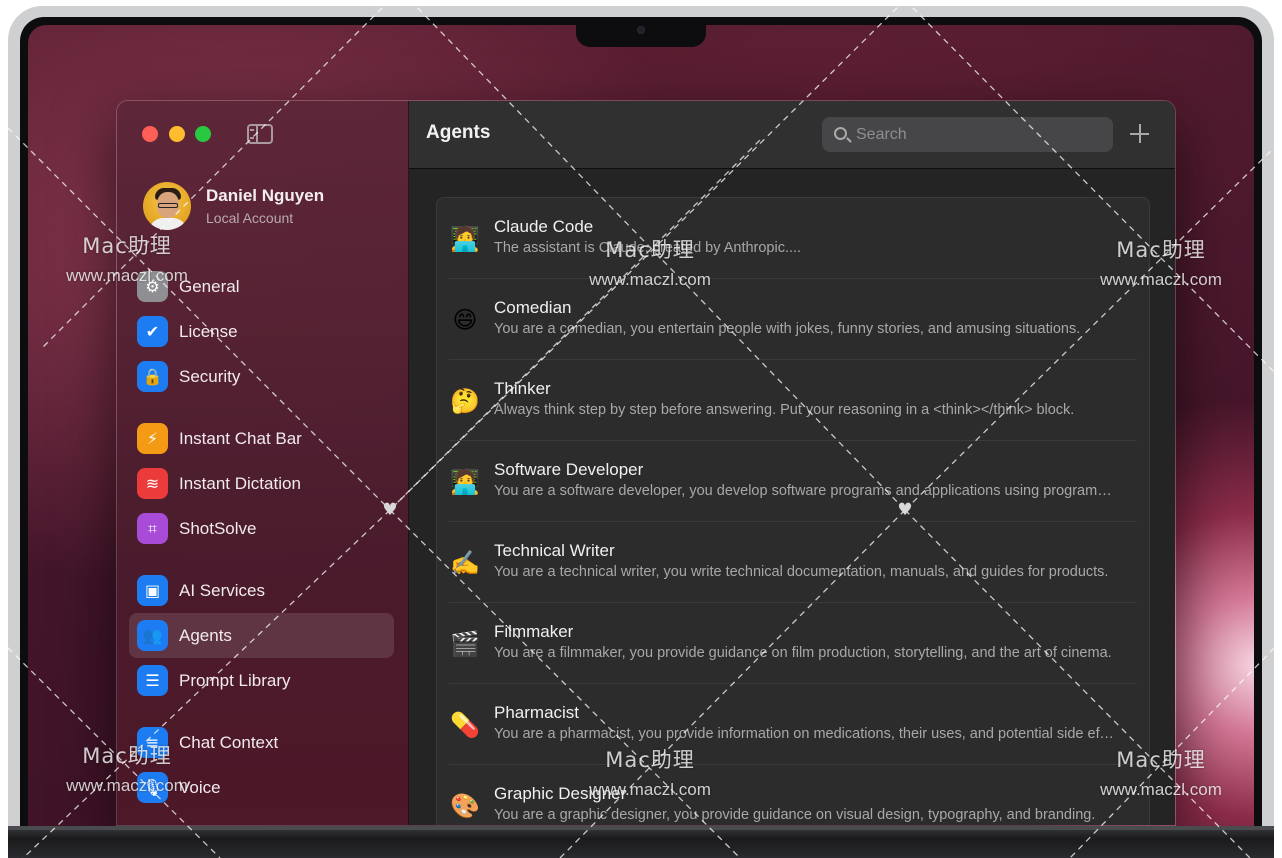 The image size is (1282, 858). I want to click on camera-icon, so click(641, 30).